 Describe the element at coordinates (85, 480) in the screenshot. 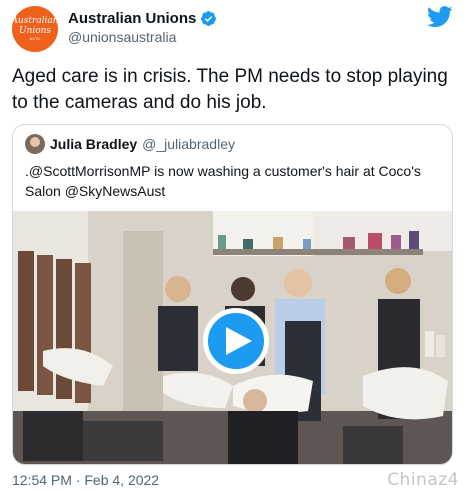

I see `tweet-timestamp: 12:54 PM · Feb 4, 2022` at that location.